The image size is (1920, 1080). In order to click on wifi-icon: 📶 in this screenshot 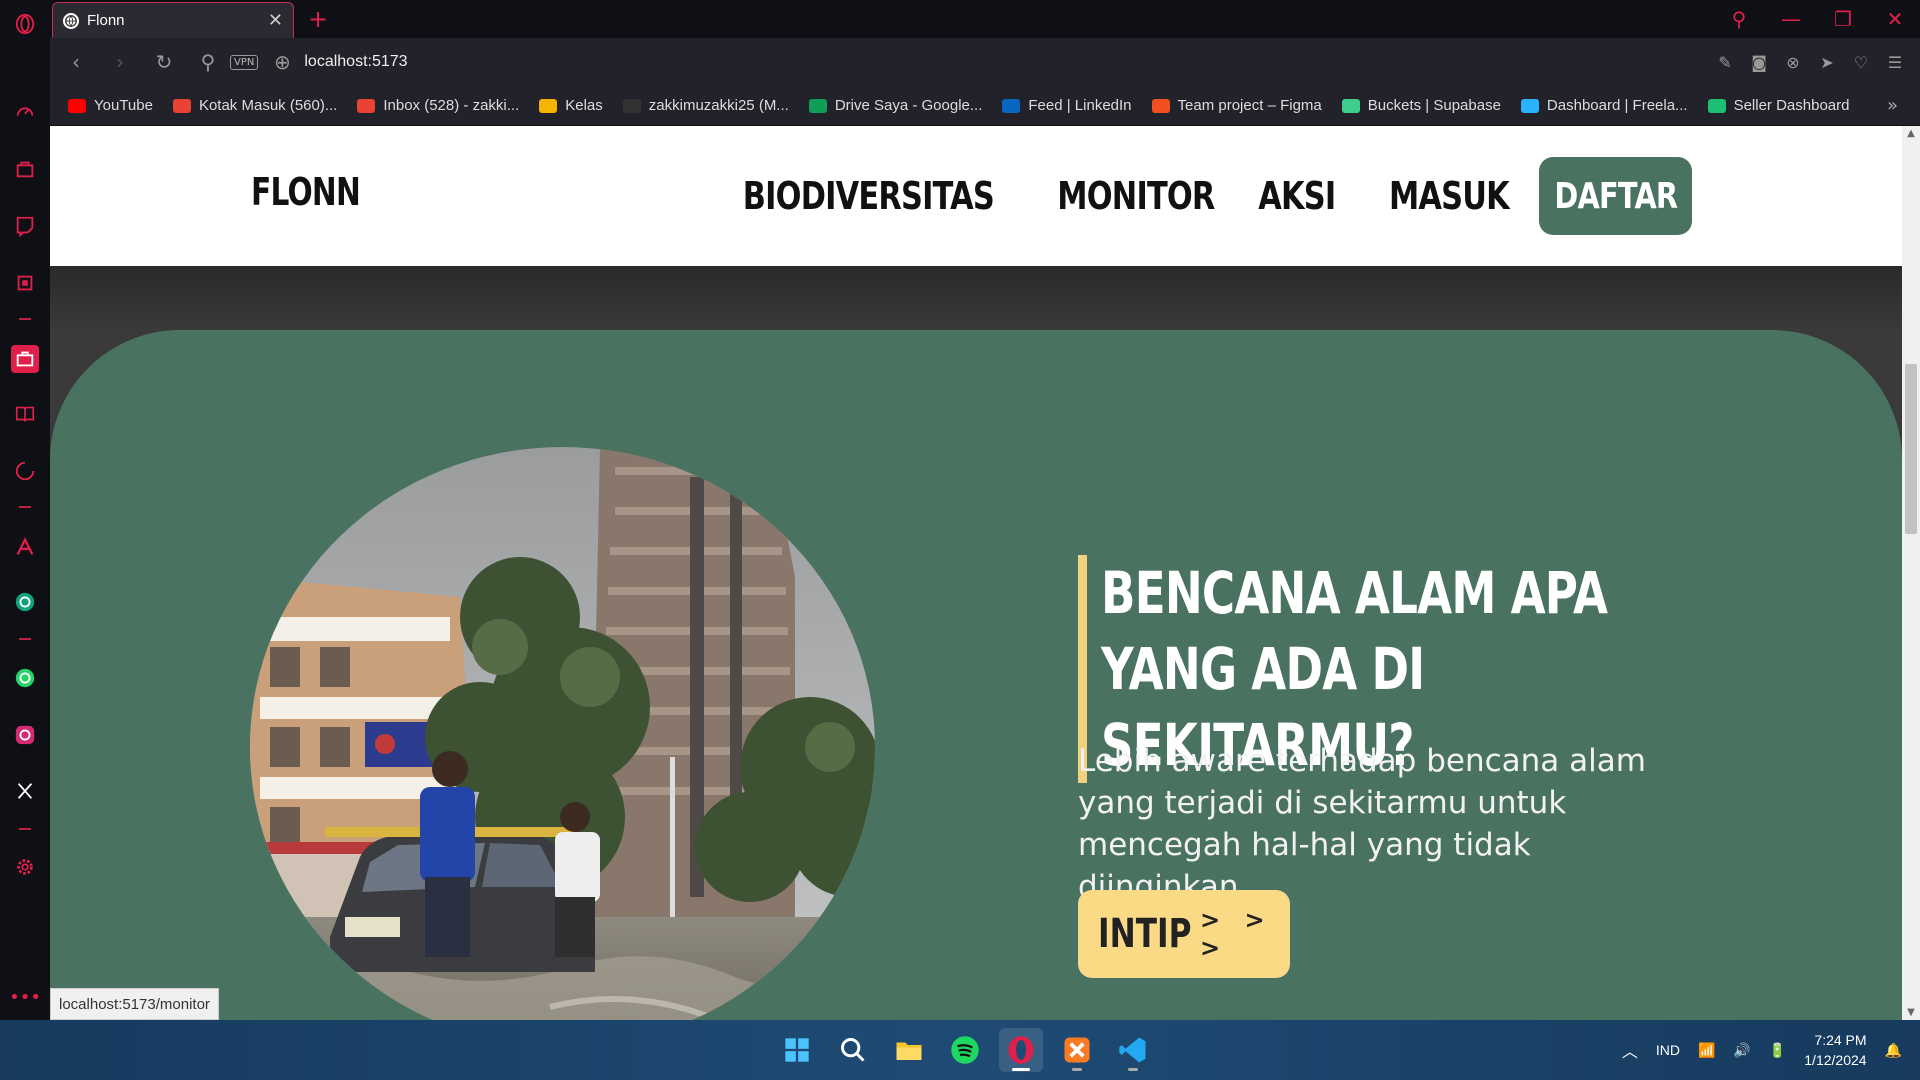, I will do `click(1706, 1050)`.